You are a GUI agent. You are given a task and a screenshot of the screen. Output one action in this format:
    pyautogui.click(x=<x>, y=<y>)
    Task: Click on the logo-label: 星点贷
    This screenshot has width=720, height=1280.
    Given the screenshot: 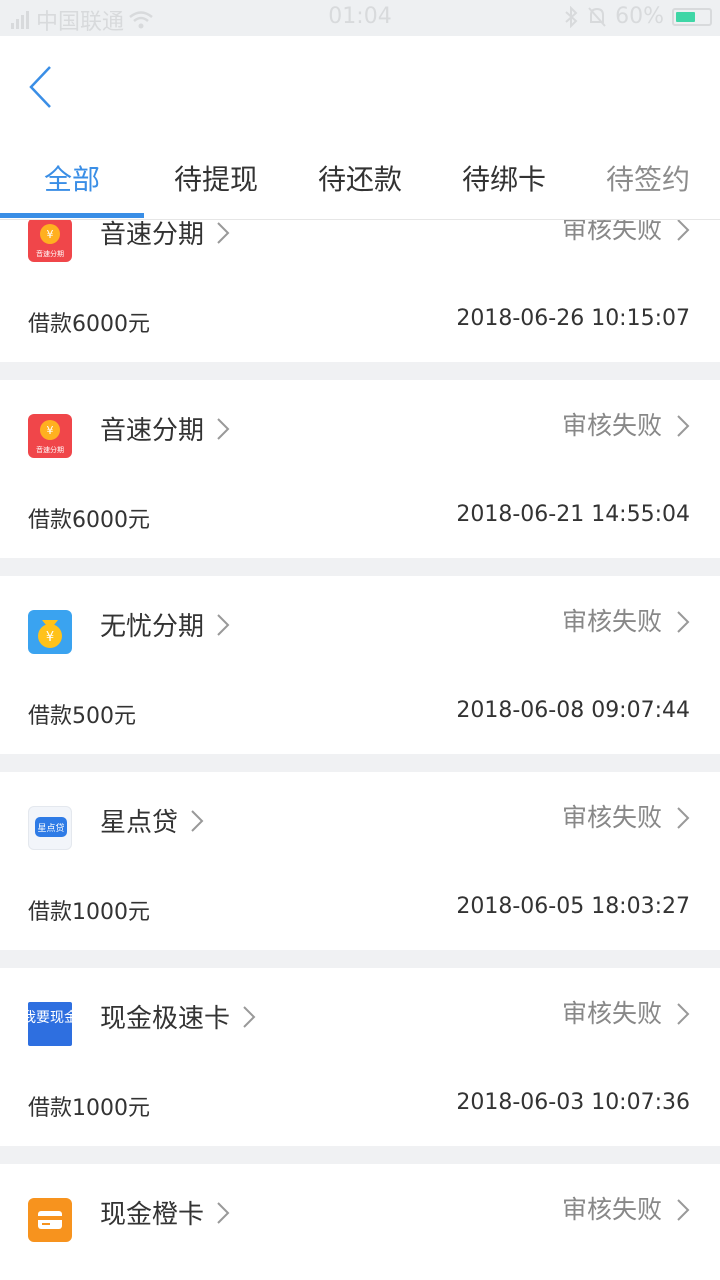 What is the action you would take?
    pyautogui.click(x=50, y=828)
    